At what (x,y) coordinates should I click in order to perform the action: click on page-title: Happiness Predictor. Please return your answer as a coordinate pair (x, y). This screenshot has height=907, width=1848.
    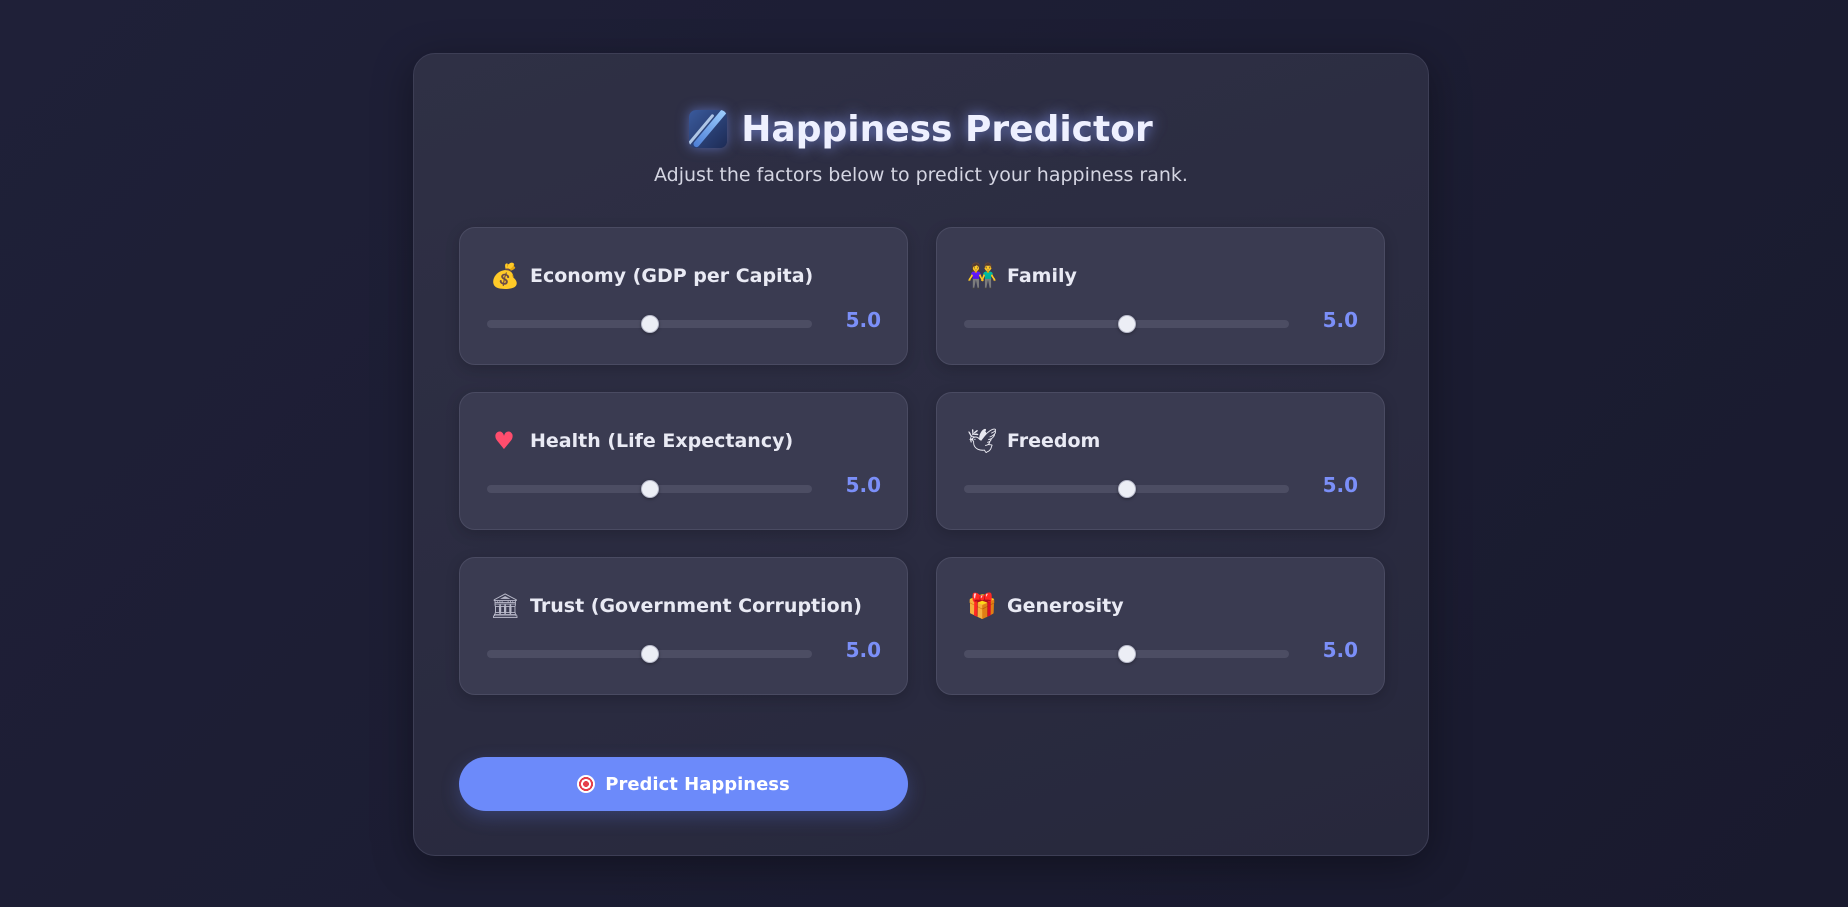
    Looking at the image, I should click on (947, 129).